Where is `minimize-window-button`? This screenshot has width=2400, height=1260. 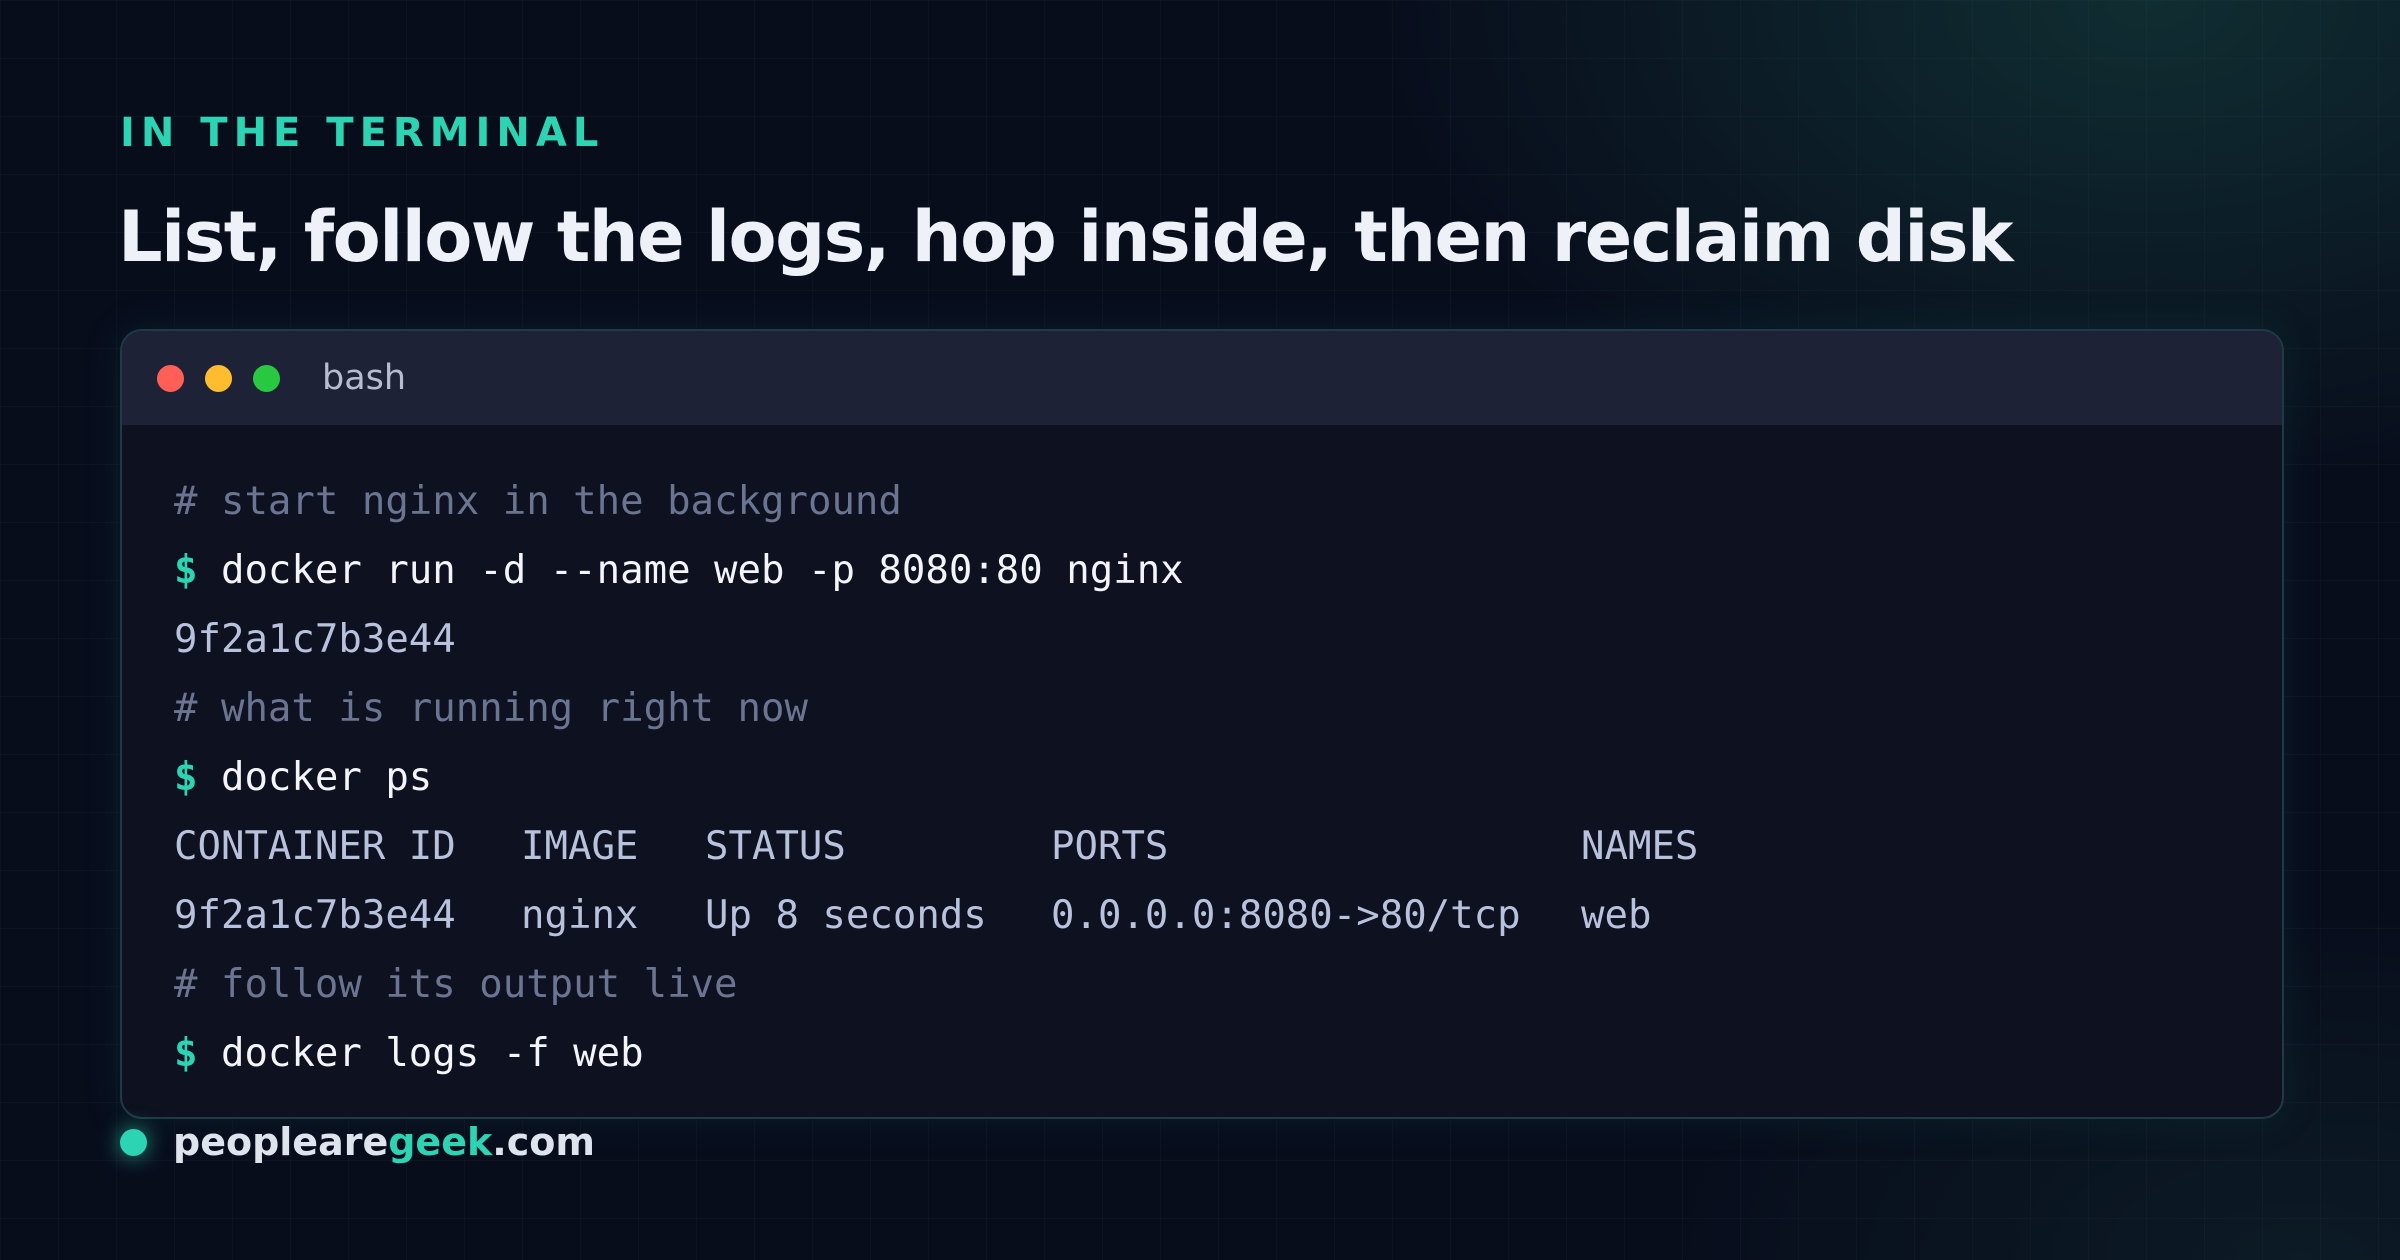 minimize-window-button is located at coordinates (218, 378).